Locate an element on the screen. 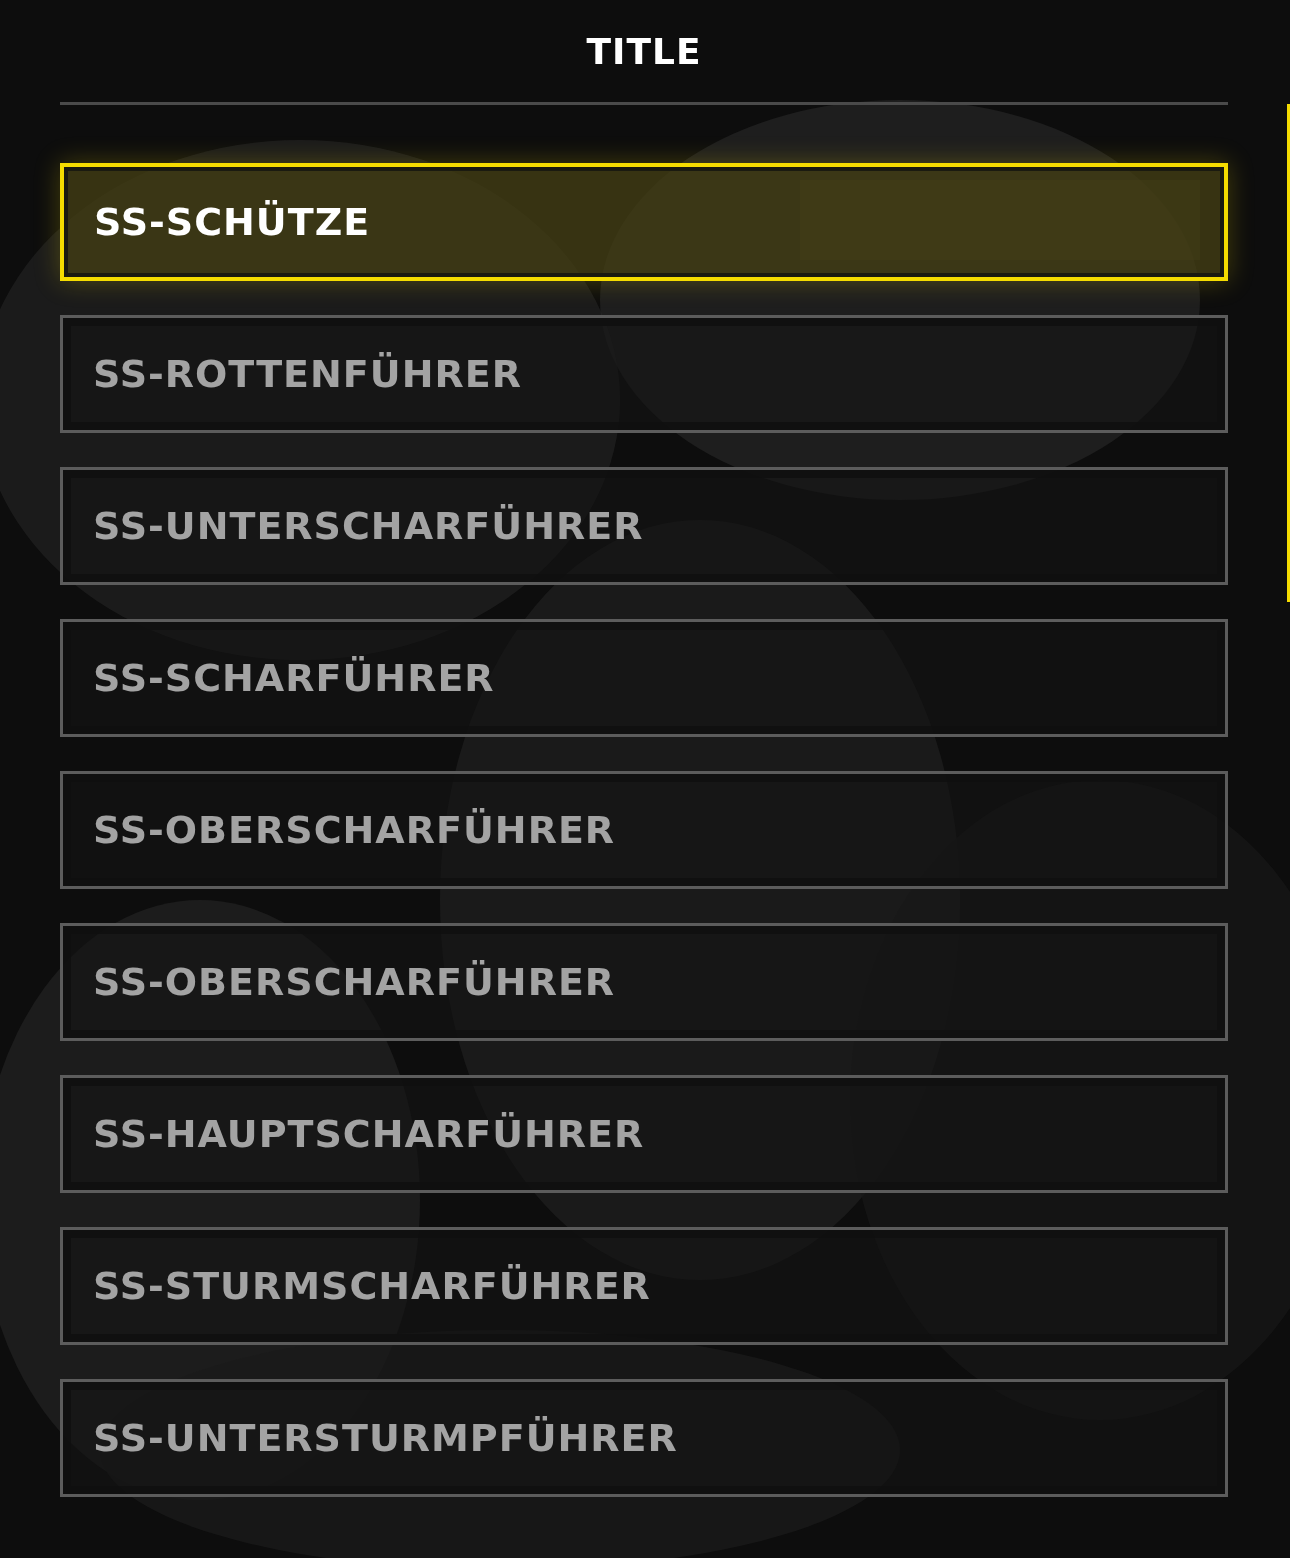 This screenshot has height=1558, width=1290. menu-title: TITLE is located at coordinates (644, 52).